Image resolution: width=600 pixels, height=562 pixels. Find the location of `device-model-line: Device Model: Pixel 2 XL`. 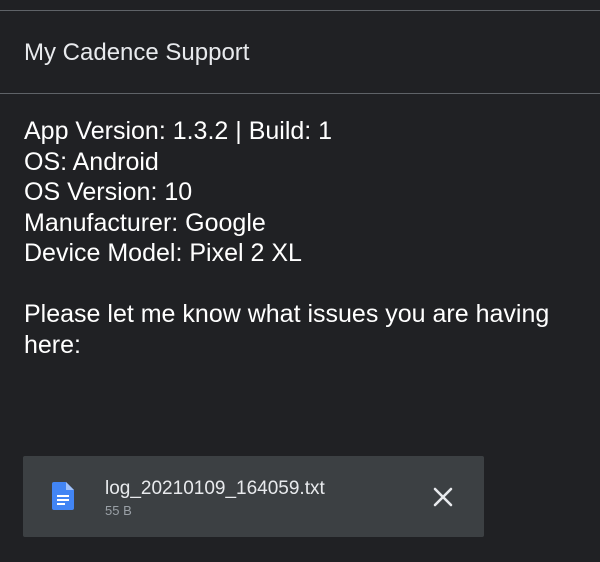

device-model-line: Device Model: Pixel 2 XL is located at coordinates (163, 253).